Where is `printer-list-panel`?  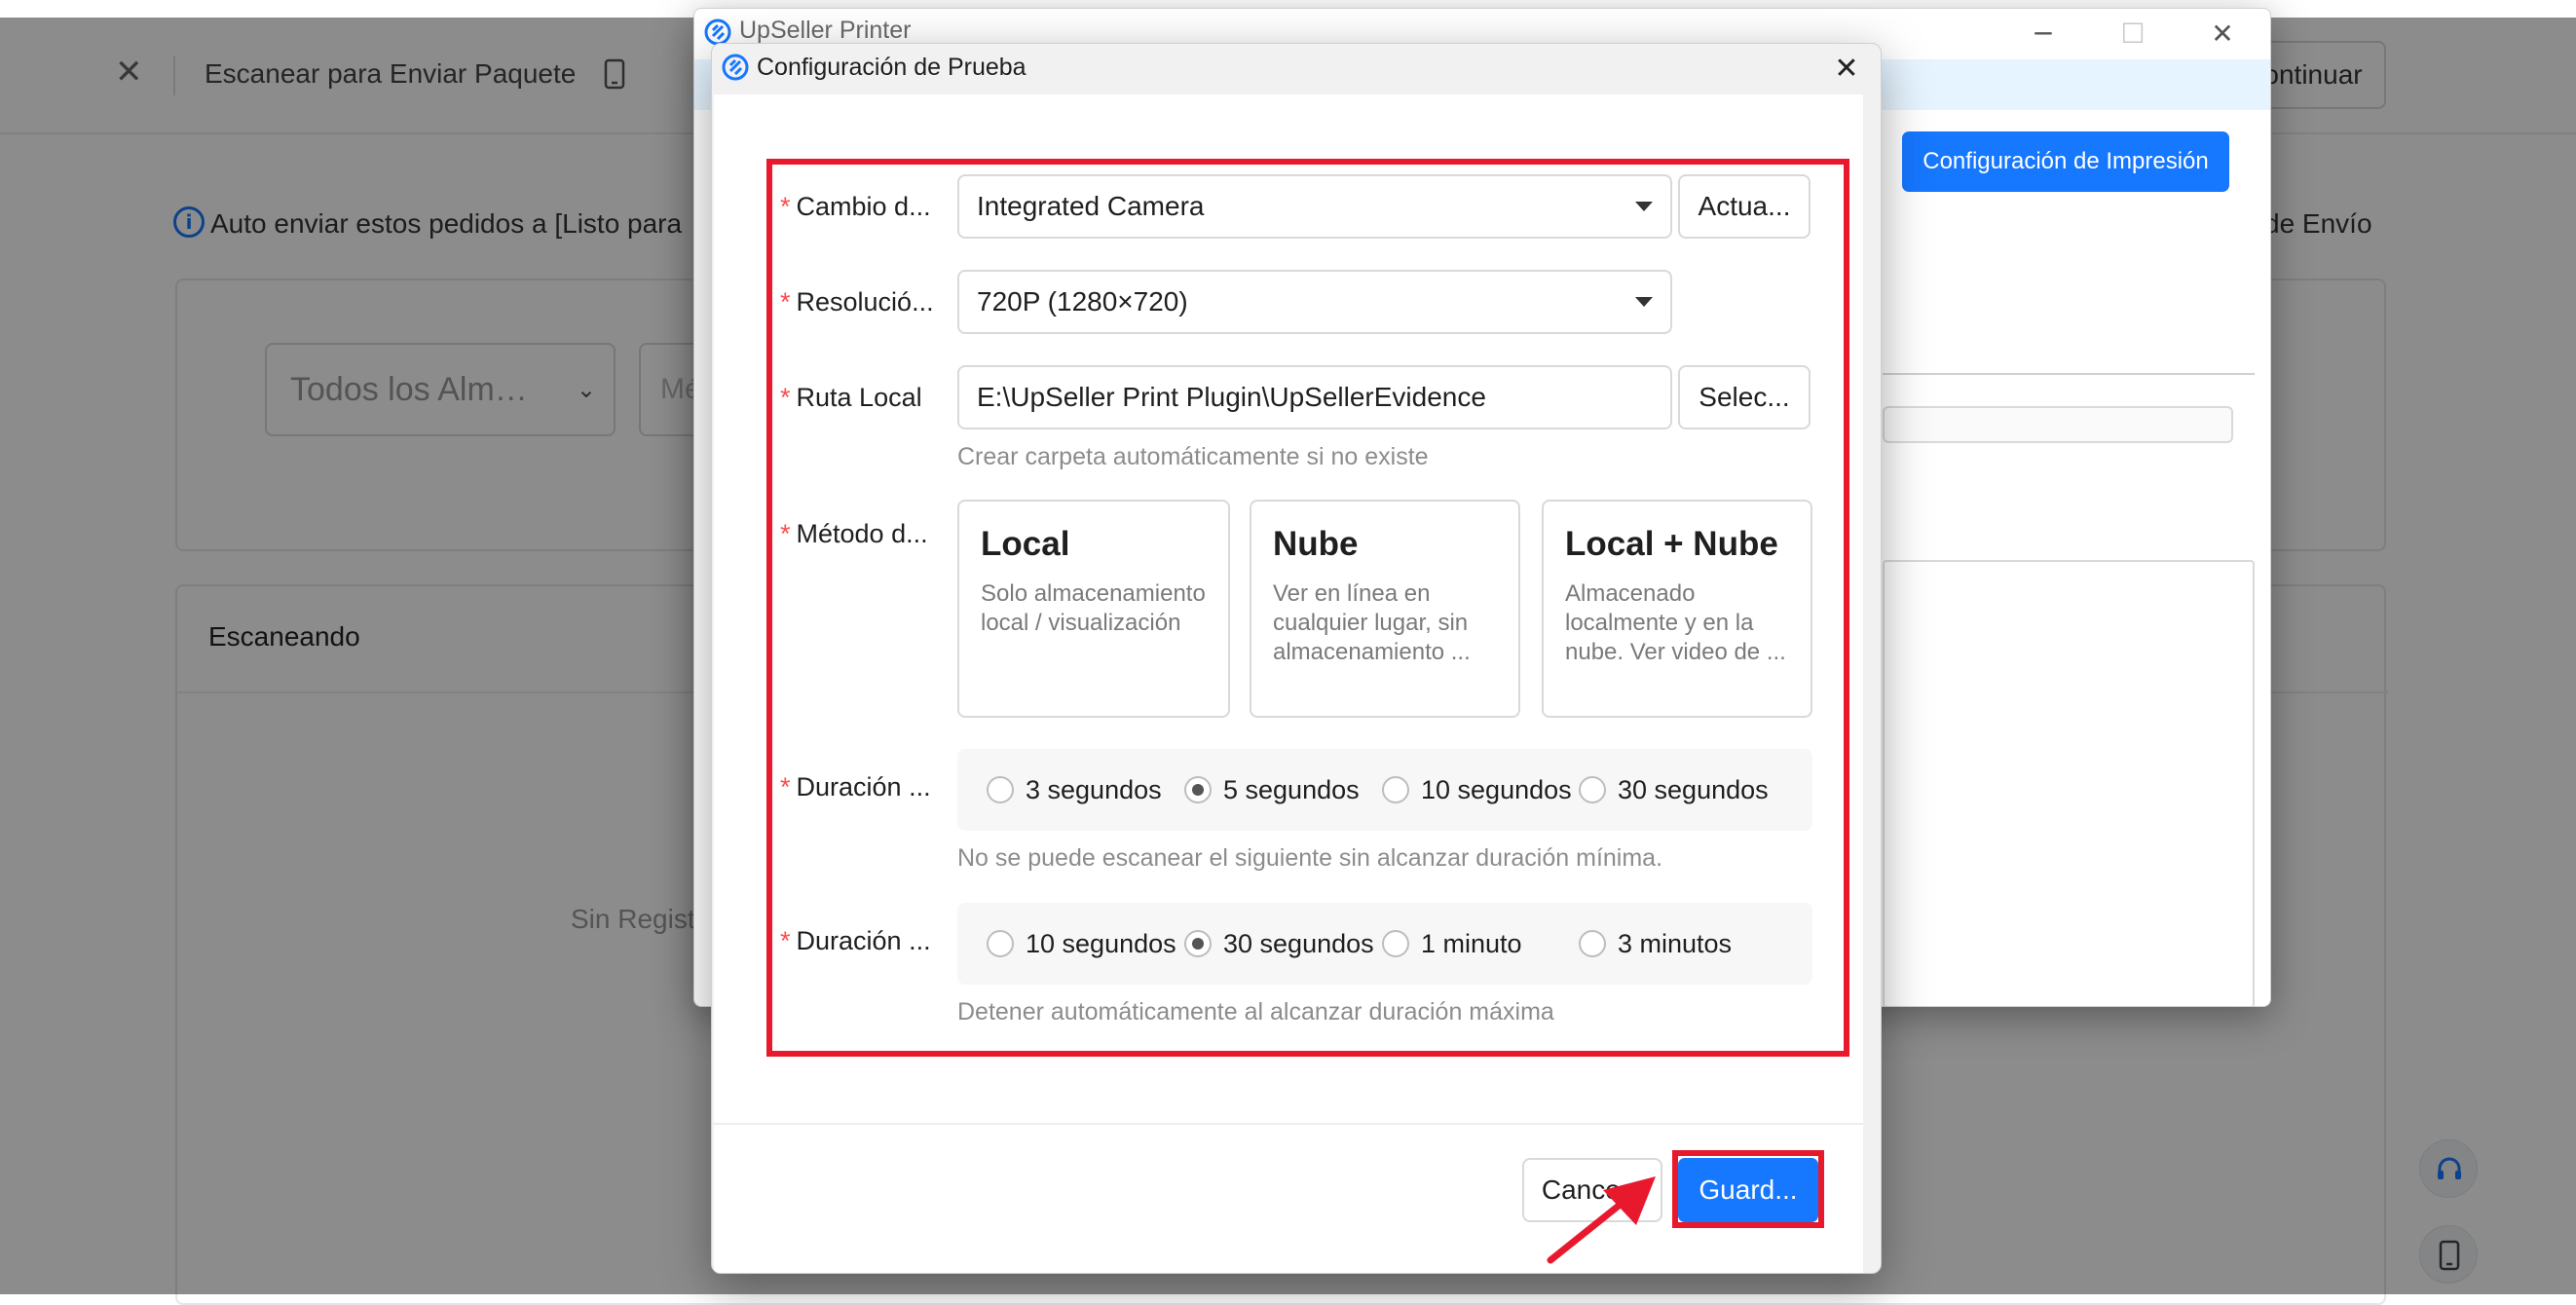 printer-list-panel is located at coordinates (2069, 783).